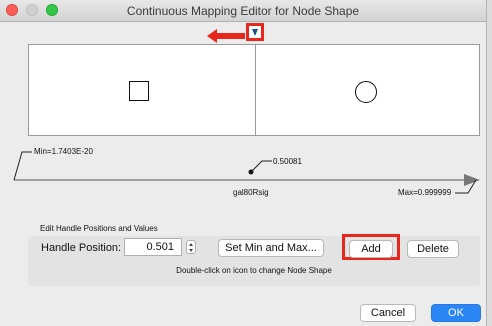  I want to click on expand-toggle-button, so click(255, 32).